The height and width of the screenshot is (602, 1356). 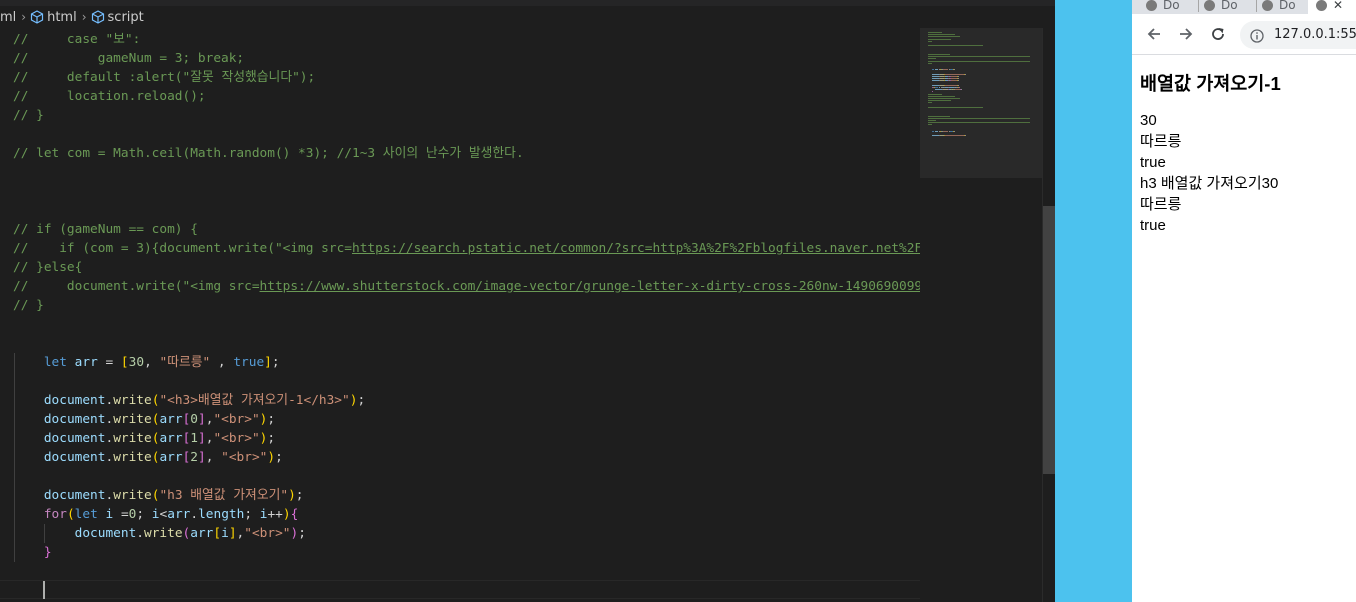 What do you see at coordinates (32, 552) in the screenshot?
I see `code-line: }` at bounding box center [32, 552].